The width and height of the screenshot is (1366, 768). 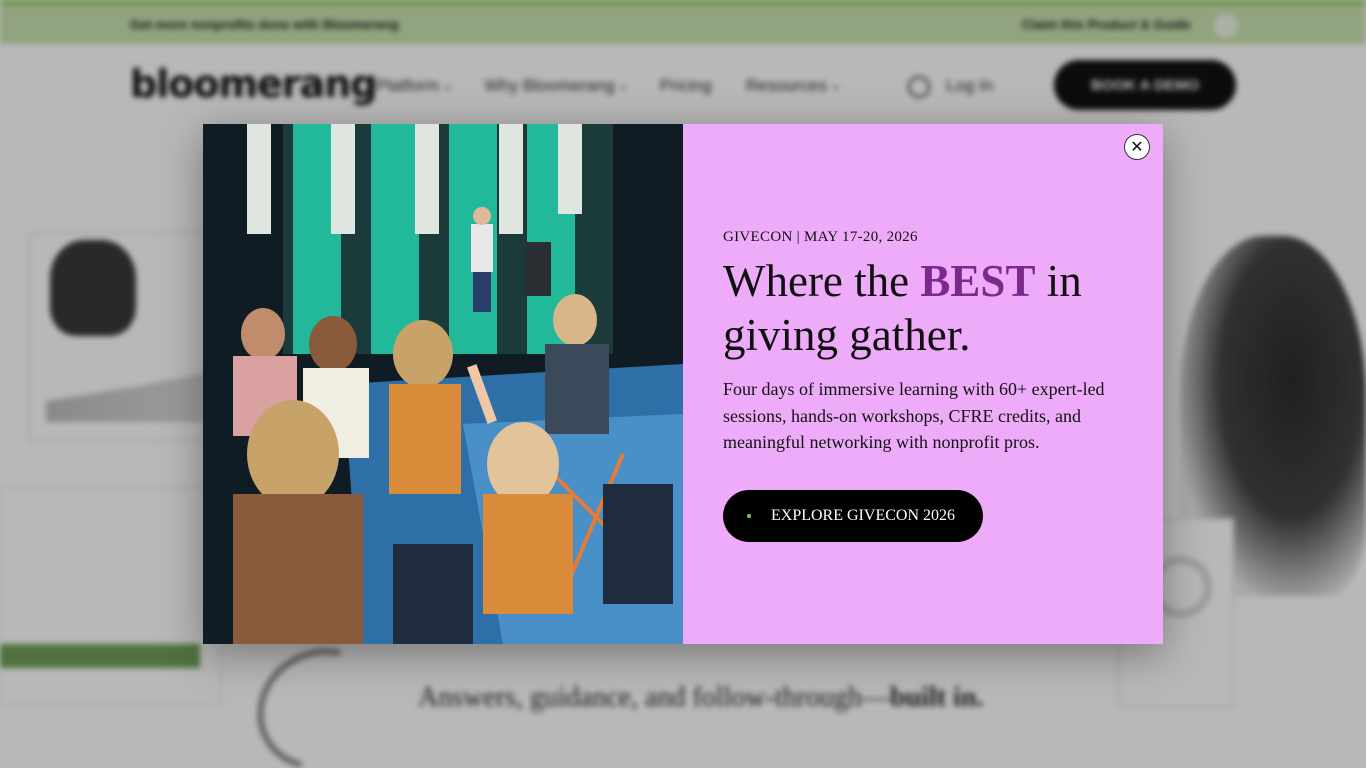 I want to click on modal-headline: Where the BEST in giving gather., so click(x=902, y=308).